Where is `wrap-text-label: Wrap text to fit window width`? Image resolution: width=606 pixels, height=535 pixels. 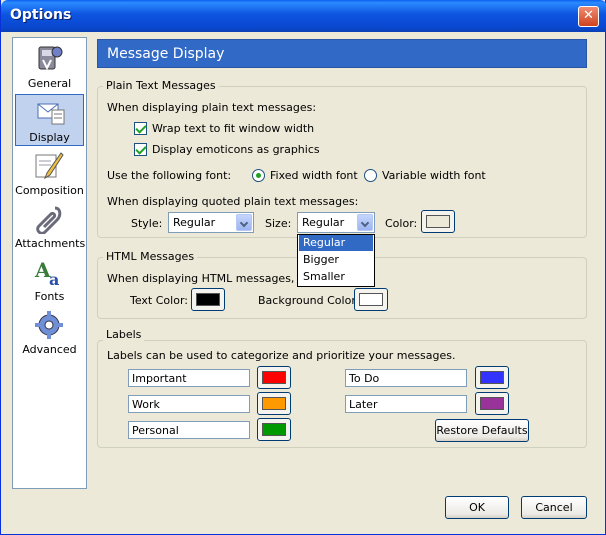
wrap-text-label: Wrap text to fit window width is located at coordinates (233, 128).